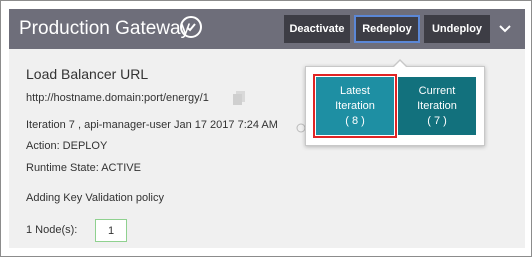 The image size is (532, 257). What do you see at coordinates (317, 29) in the screenshot?
I see `deactivate-button: Deactivate` at bounding box center [317, 29].